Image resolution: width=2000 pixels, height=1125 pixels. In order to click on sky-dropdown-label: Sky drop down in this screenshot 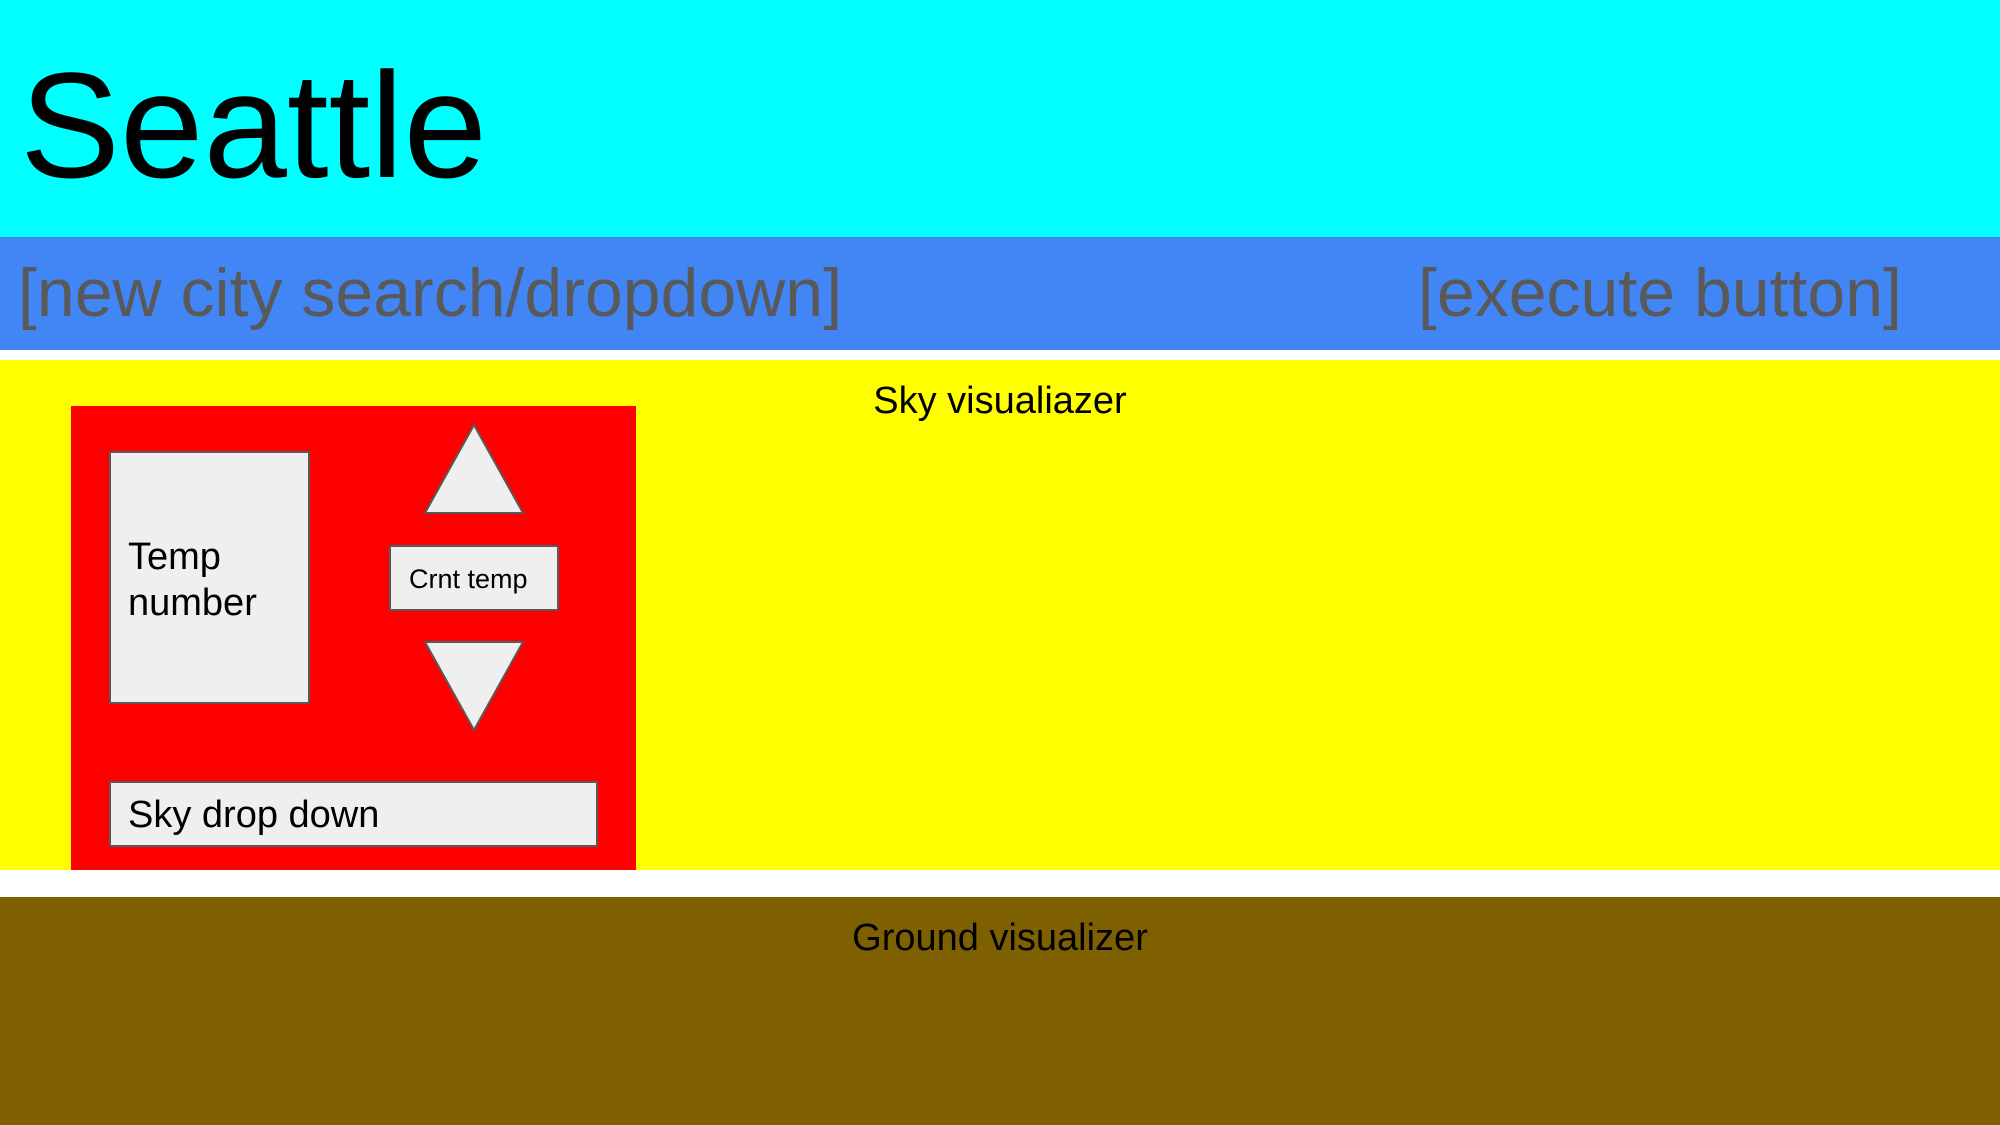, I will do `click(254, 815)`.